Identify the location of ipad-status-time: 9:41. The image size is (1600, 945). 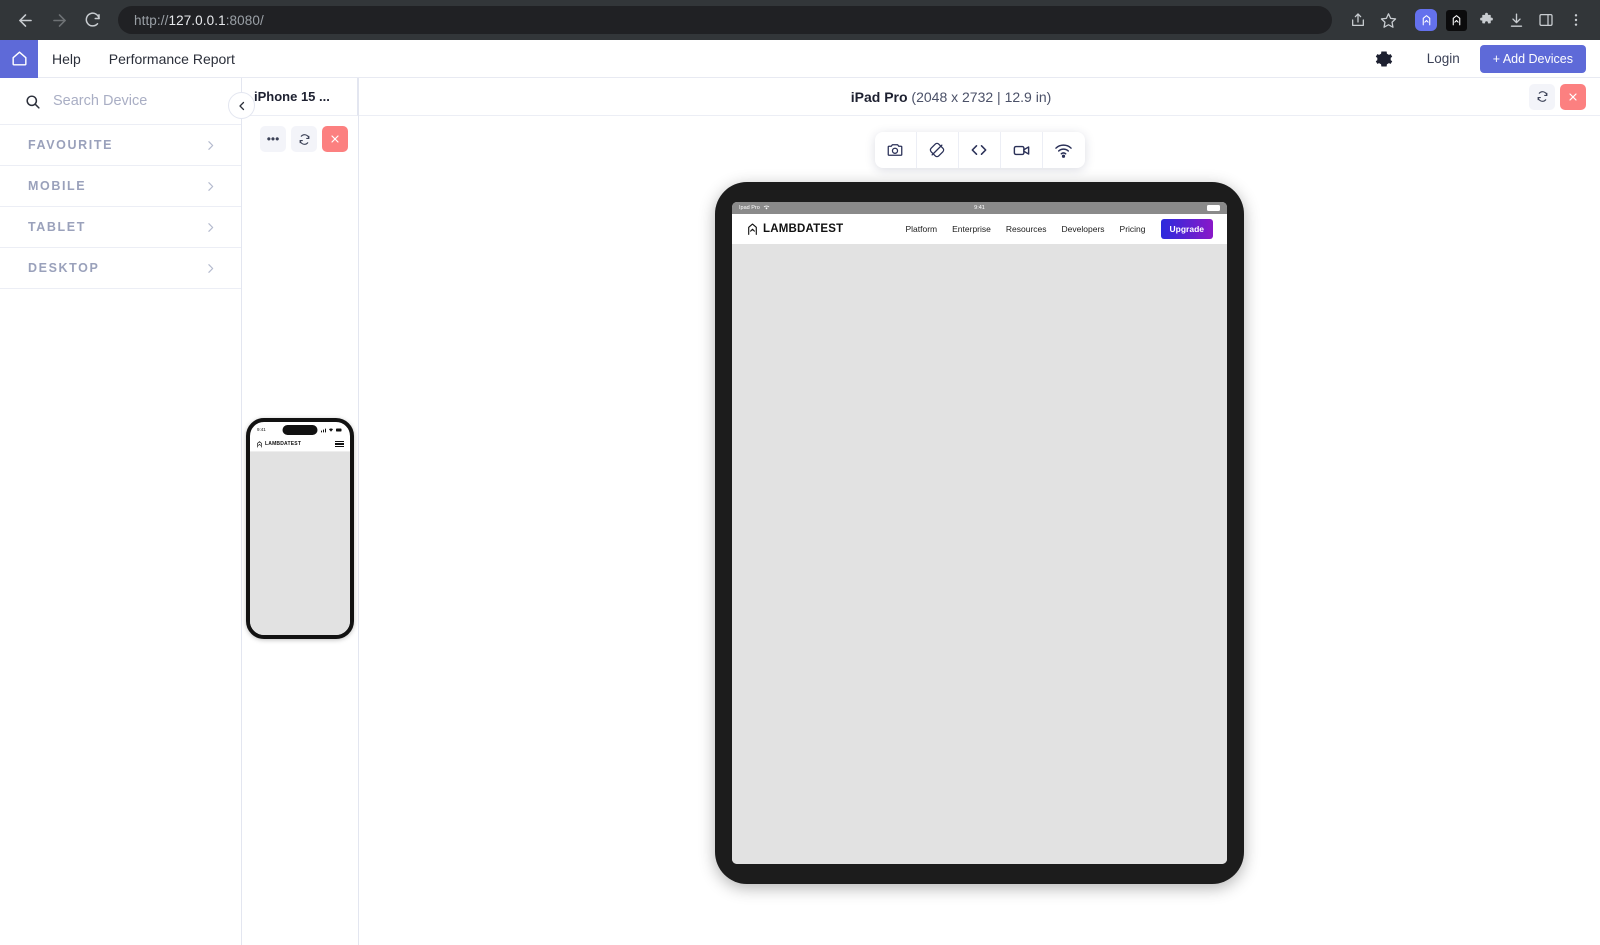
(979, 208).